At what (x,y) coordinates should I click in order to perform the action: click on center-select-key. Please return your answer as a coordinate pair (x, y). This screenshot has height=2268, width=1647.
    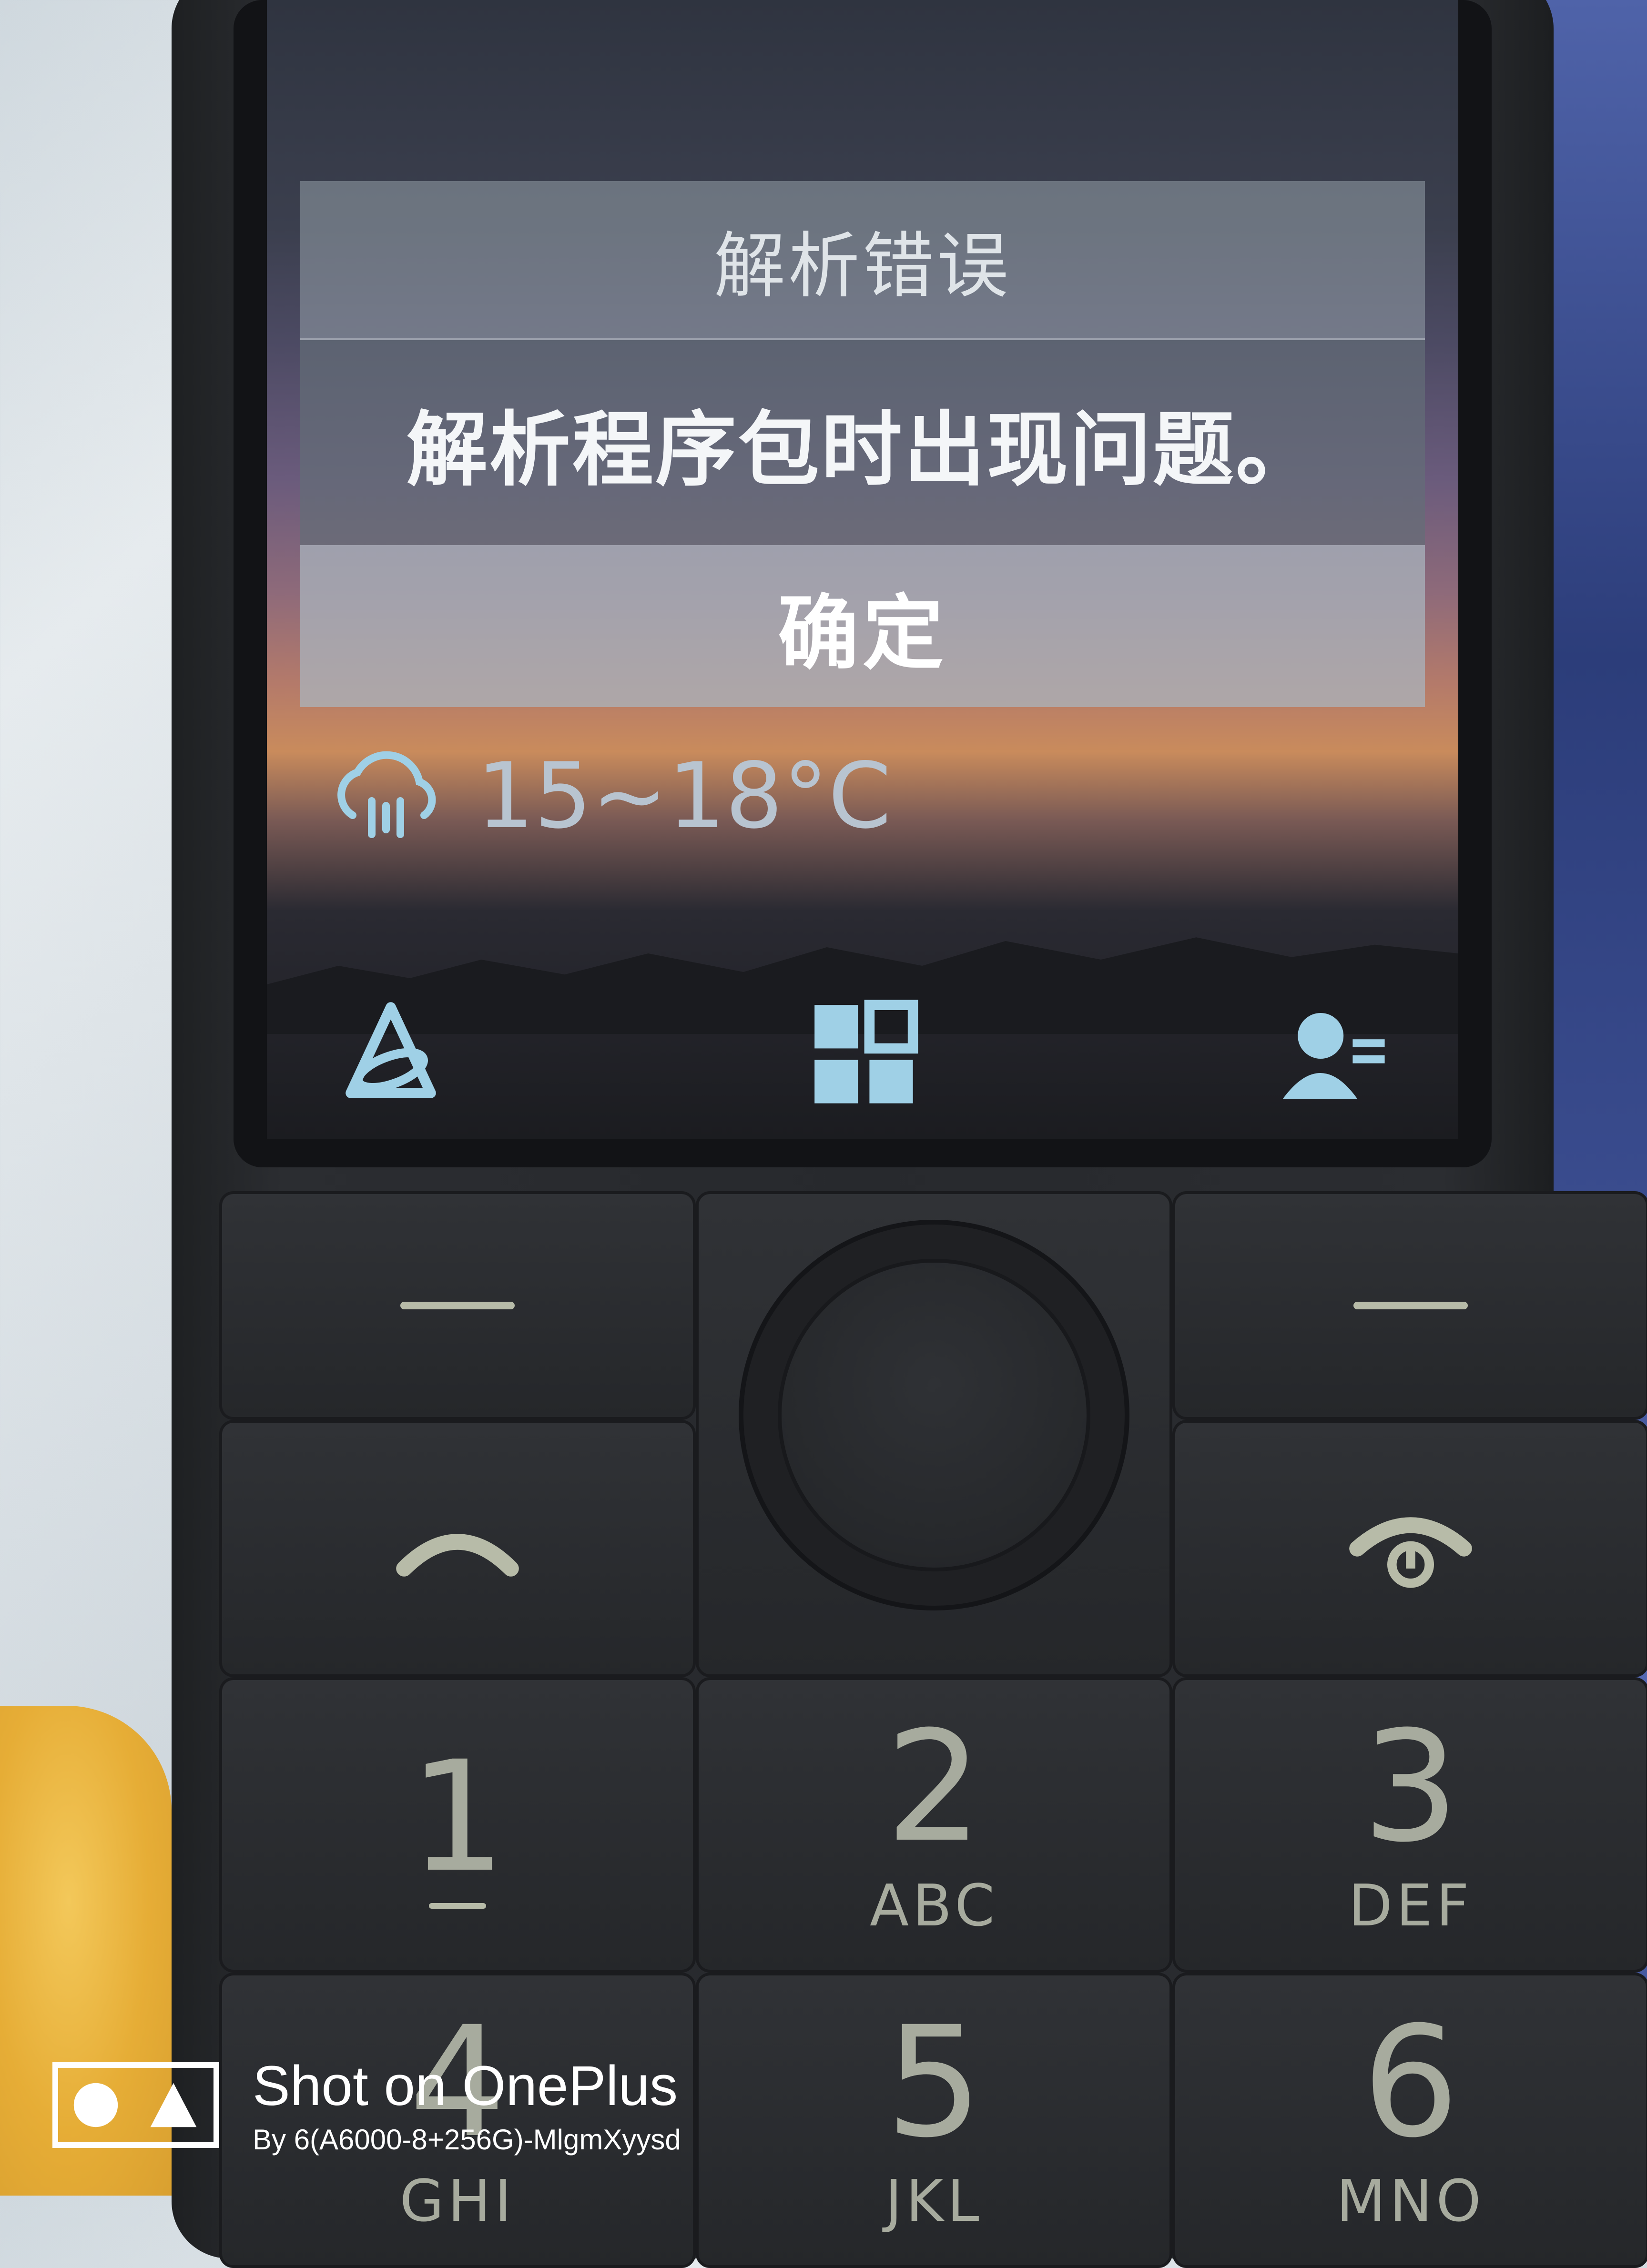
    Looking at the image, I should click on (934, 1415).